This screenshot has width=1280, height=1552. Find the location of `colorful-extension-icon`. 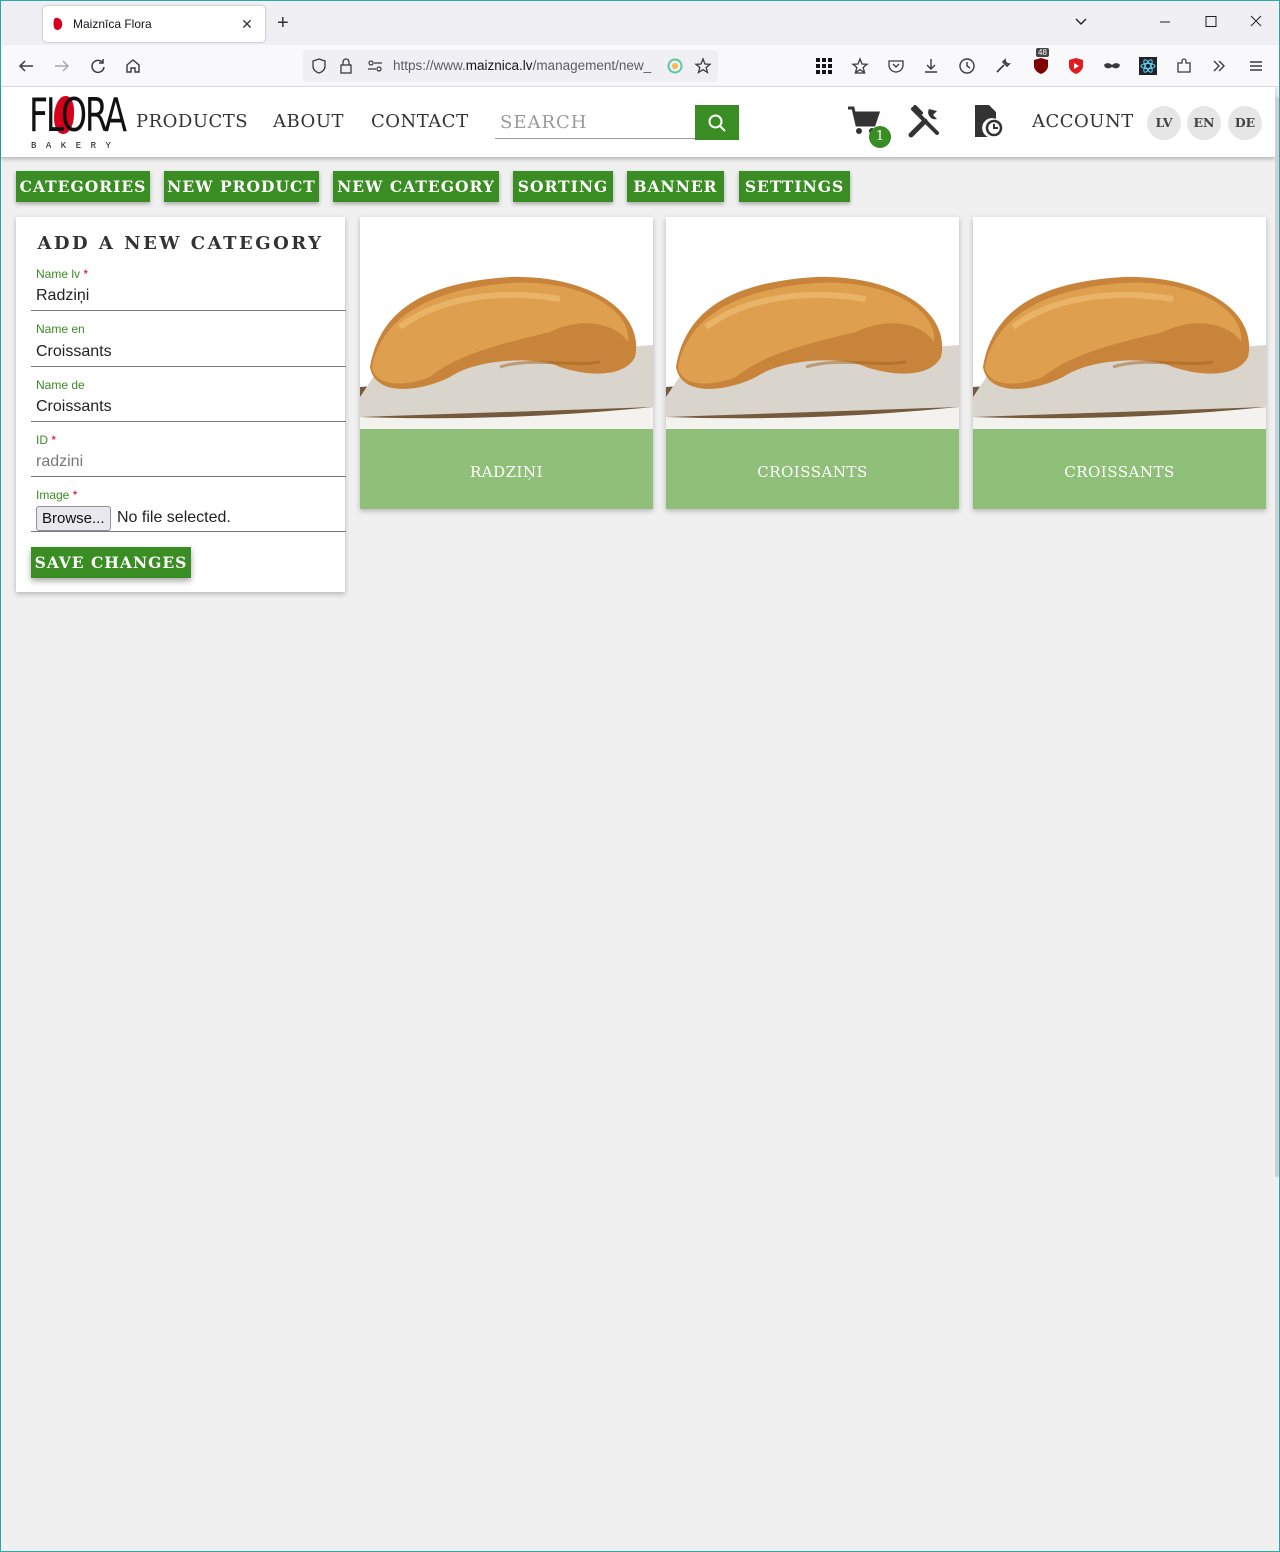

colorful-extension-icon is located at coordinates (675, 66).